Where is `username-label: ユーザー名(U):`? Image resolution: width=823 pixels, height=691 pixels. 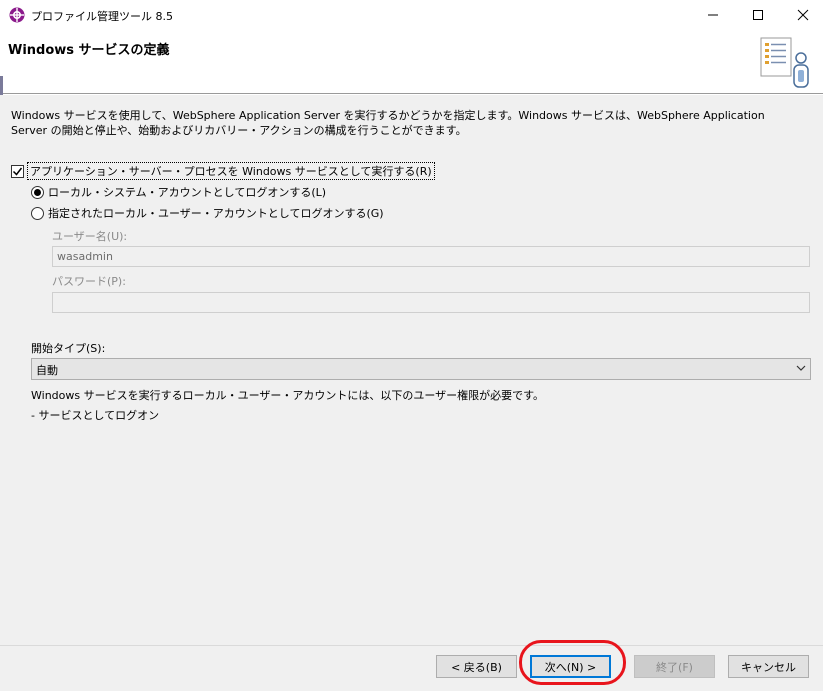
username-label: ユーザー名(U): is located at coordinates (90, 236).